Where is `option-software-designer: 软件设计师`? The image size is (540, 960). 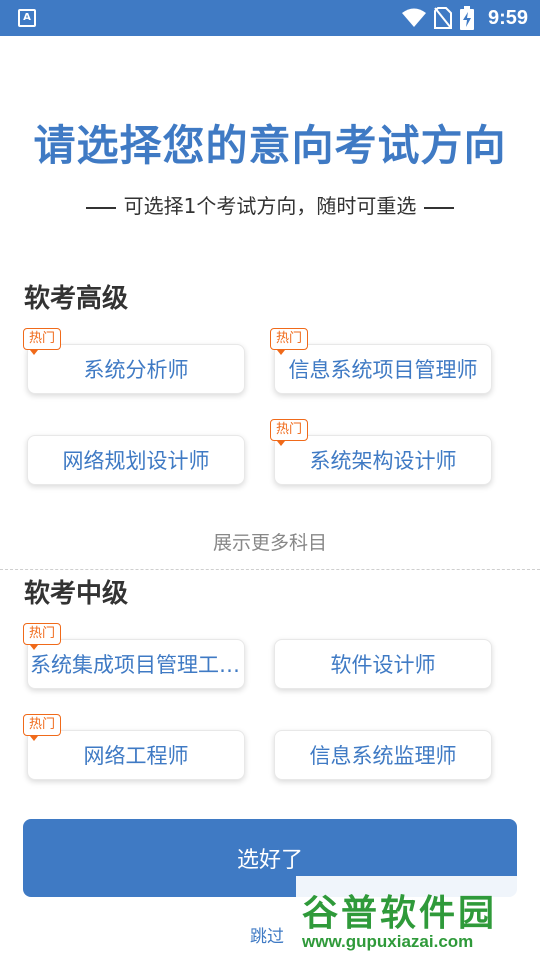
option-software-designer: 软件设计师 is located at coordinates (383, 664).